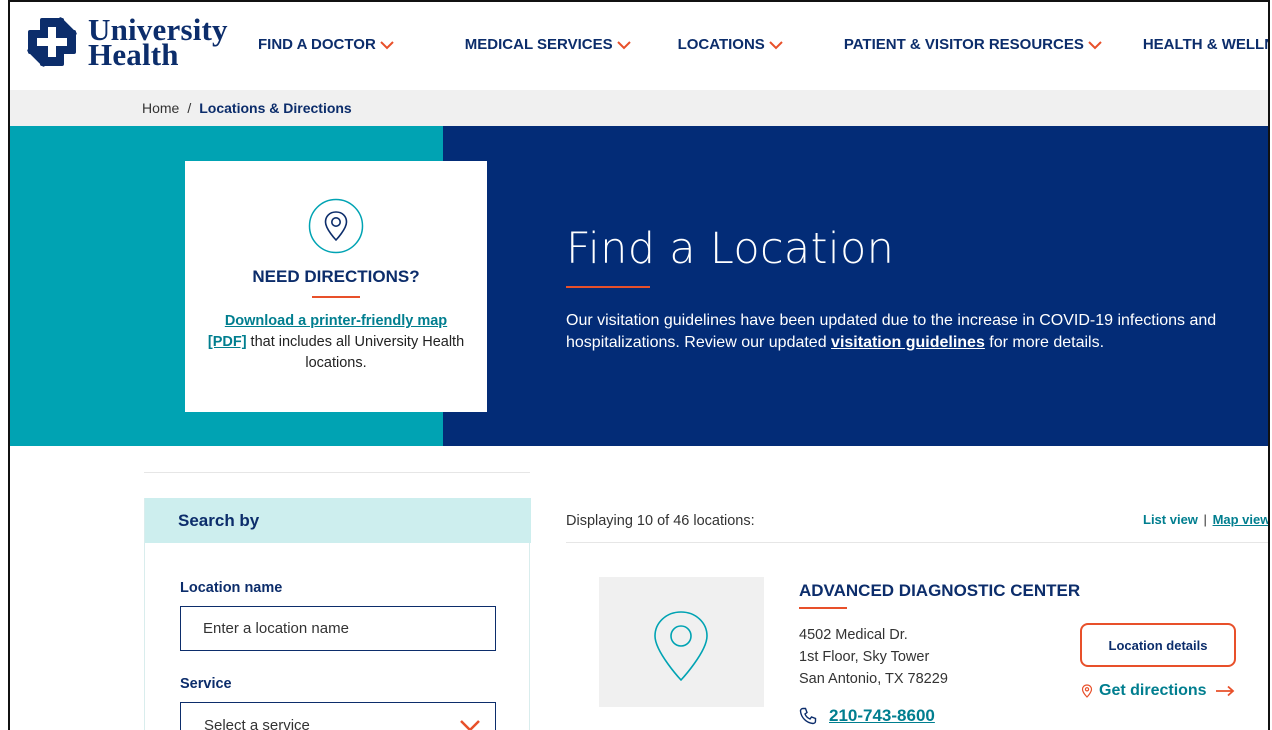  What do you see at coordinates (917, 542) in the screenshot?
I see `results-divider` at bounding box center [917, 542].